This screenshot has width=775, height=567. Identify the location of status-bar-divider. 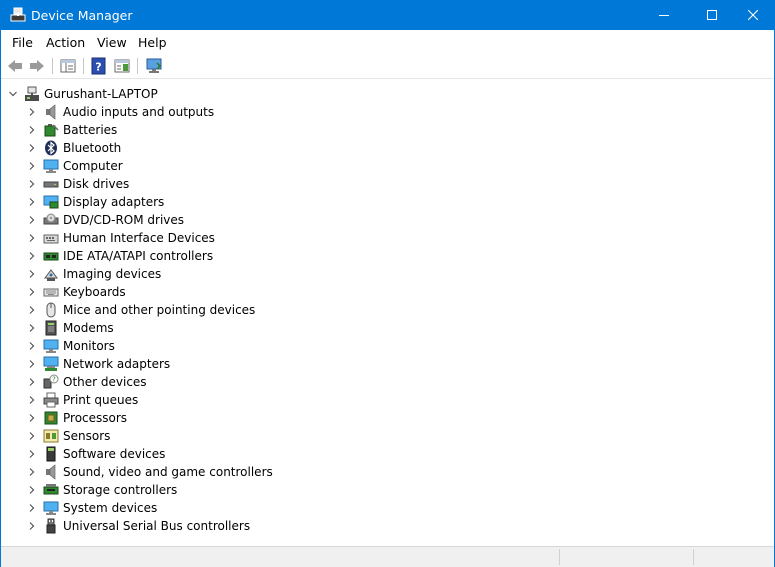
(559, 557).